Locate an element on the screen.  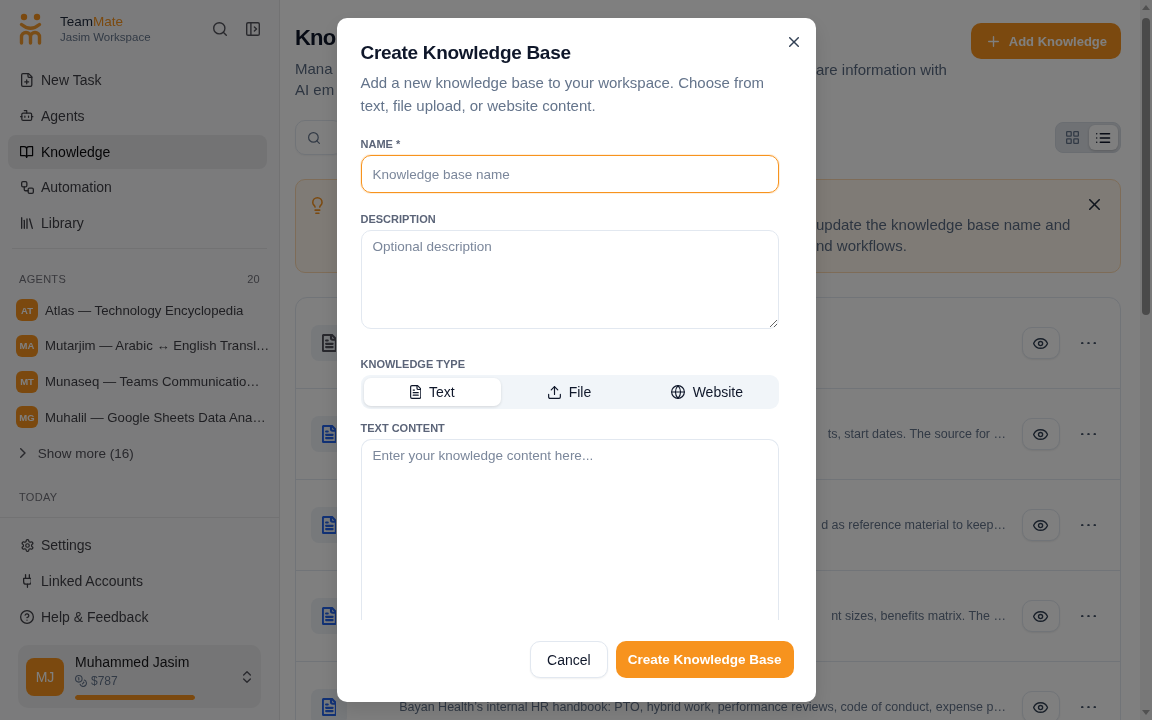
type-tab: File is located at coordinates (569, 392).